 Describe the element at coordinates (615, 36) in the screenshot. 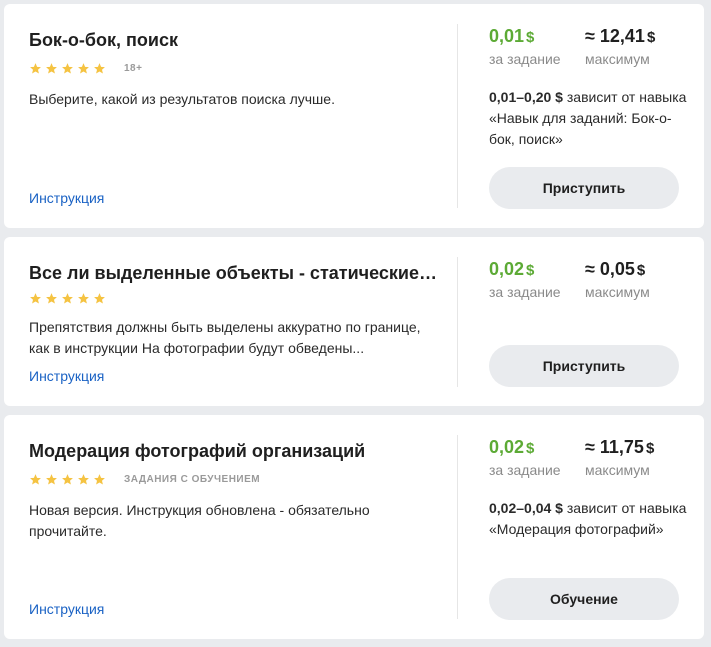

I see `max-value: ≈ 12,41` at that location.